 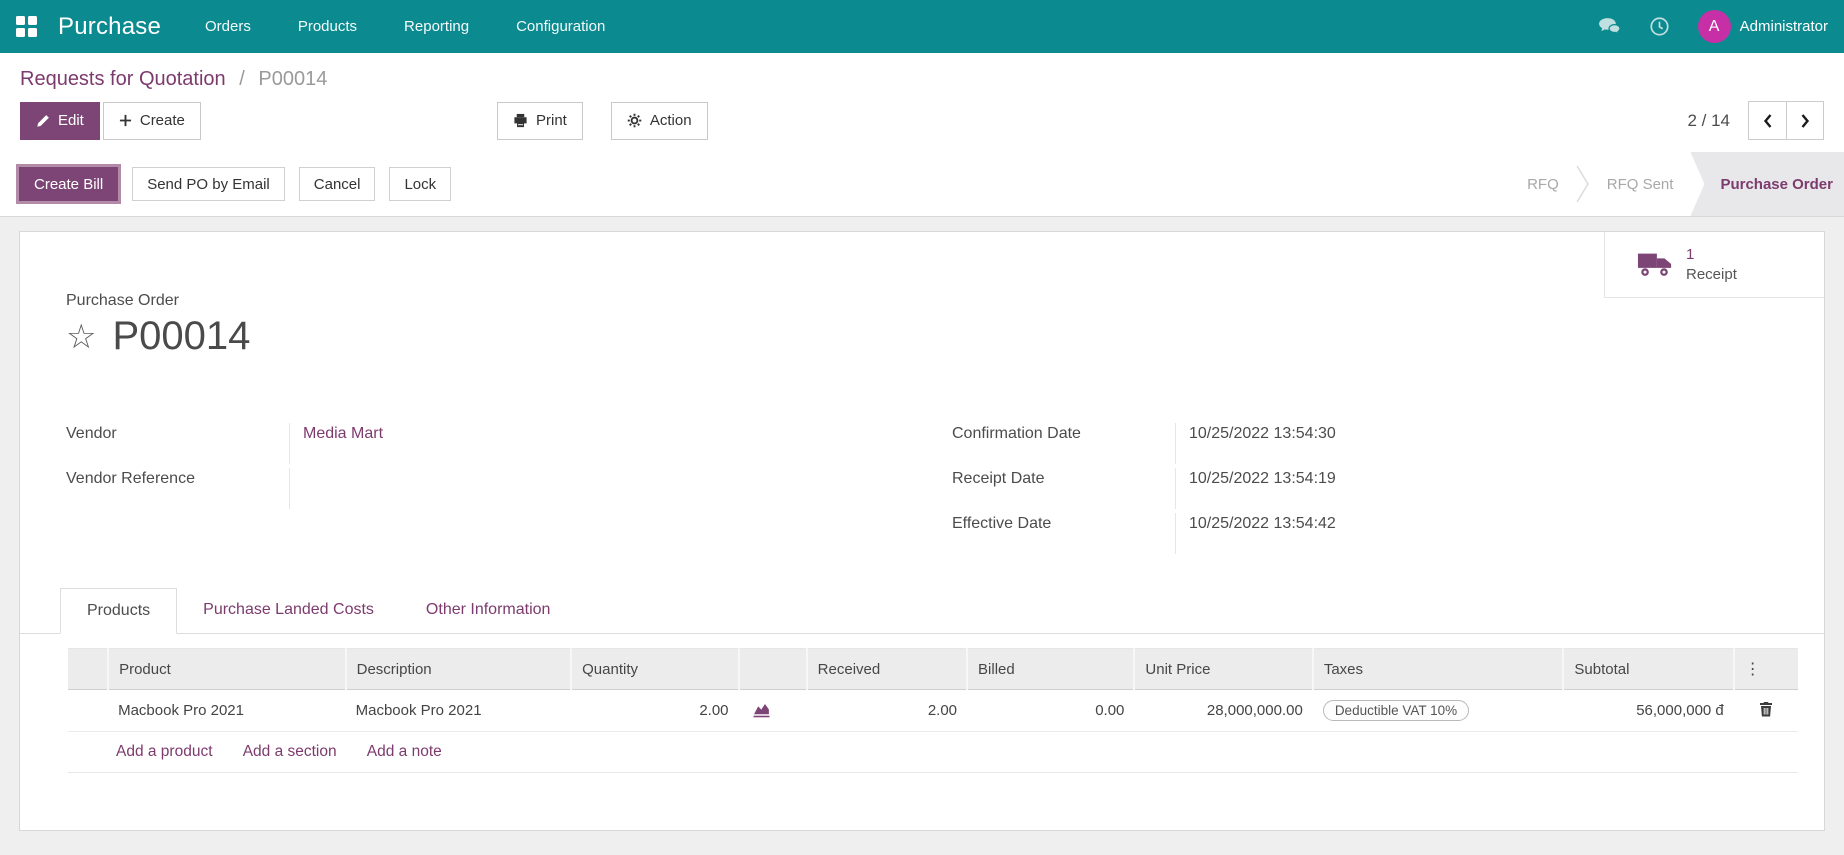 I want to click on app-title: Purchase, so click(x=109, y=27).